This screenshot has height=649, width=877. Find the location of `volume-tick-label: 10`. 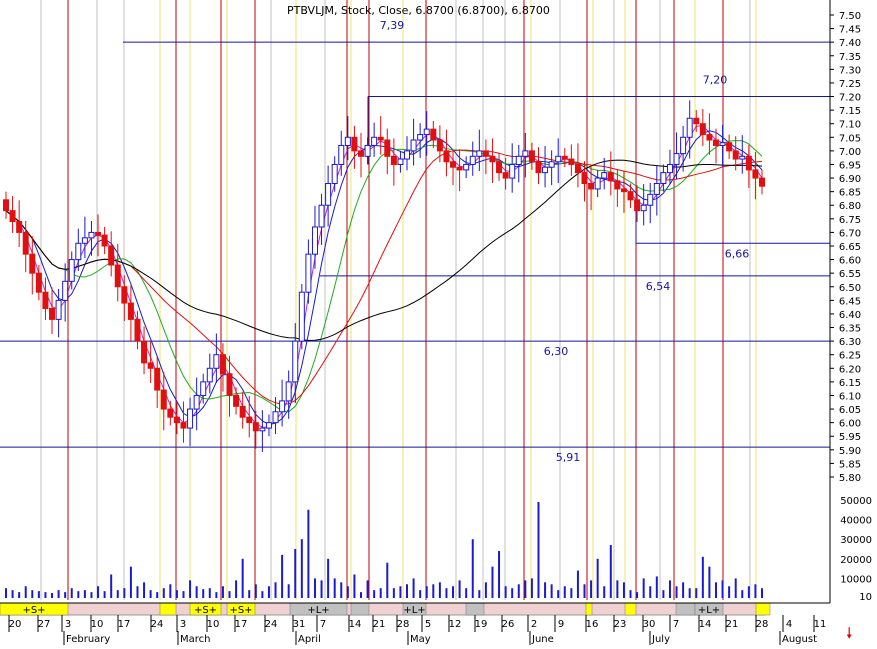

volume-tick-label: 10 is located at coordinates (865, 597).